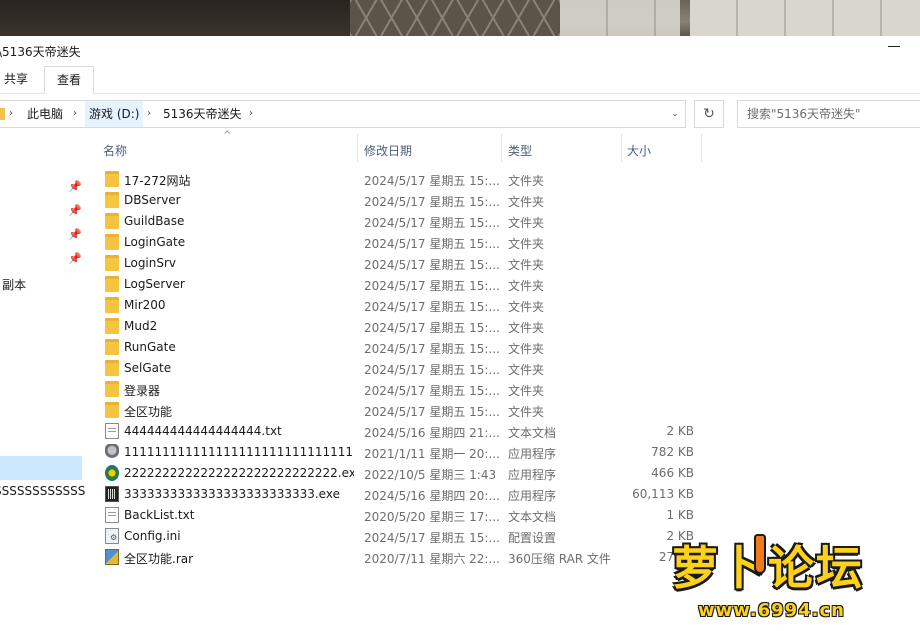  What do you see at coordinates (503, 410) in the screenshot?
I see `file-row: 全区功能 2024/5/17 星期五 15:... 文件夹` at bounding box center [503, 410].